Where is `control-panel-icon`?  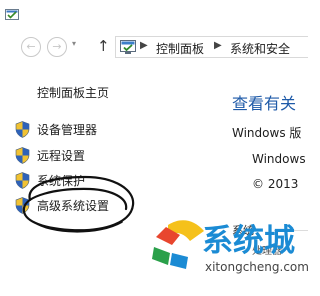 control-panel-icon is located at coordinates (128, 47).